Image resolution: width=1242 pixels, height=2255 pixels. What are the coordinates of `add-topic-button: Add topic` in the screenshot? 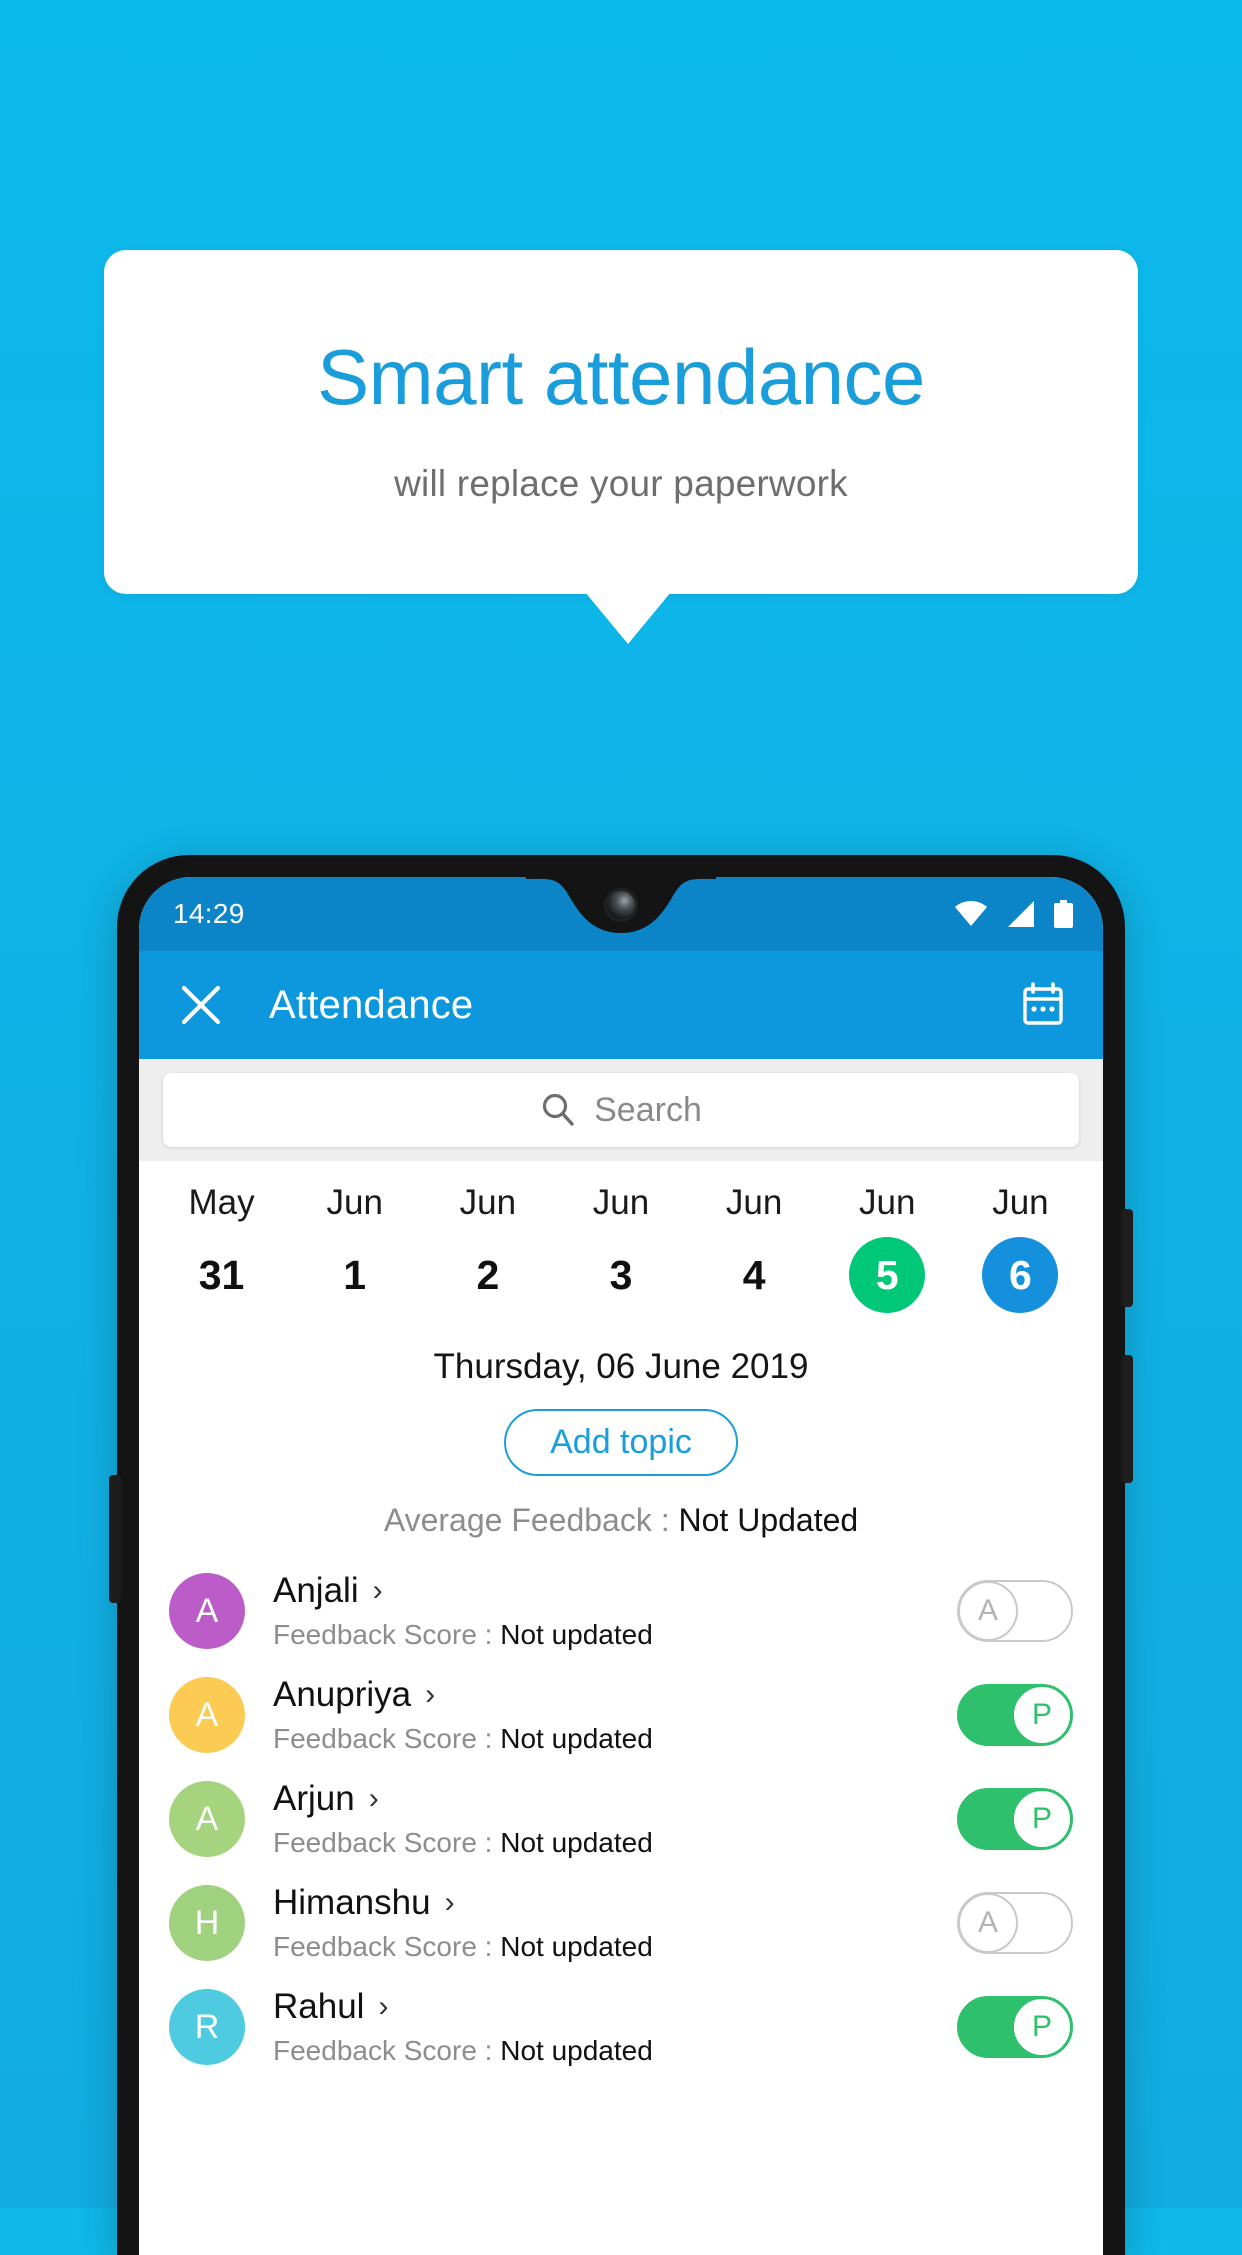 It's located at (621, 1442).